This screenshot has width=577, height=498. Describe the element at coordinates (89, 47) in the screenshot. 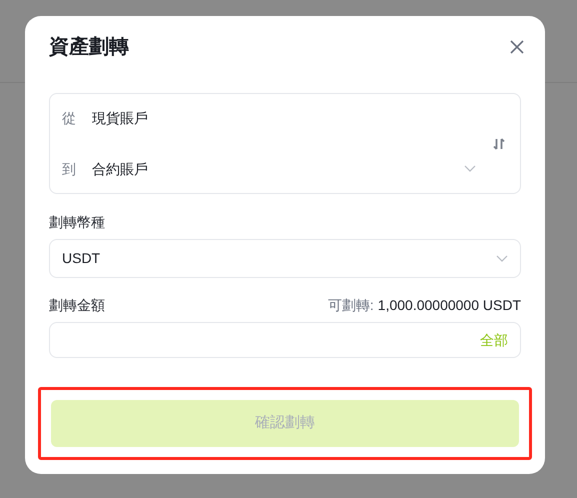

I see `dialog-title: 資產劃轉` at that location.